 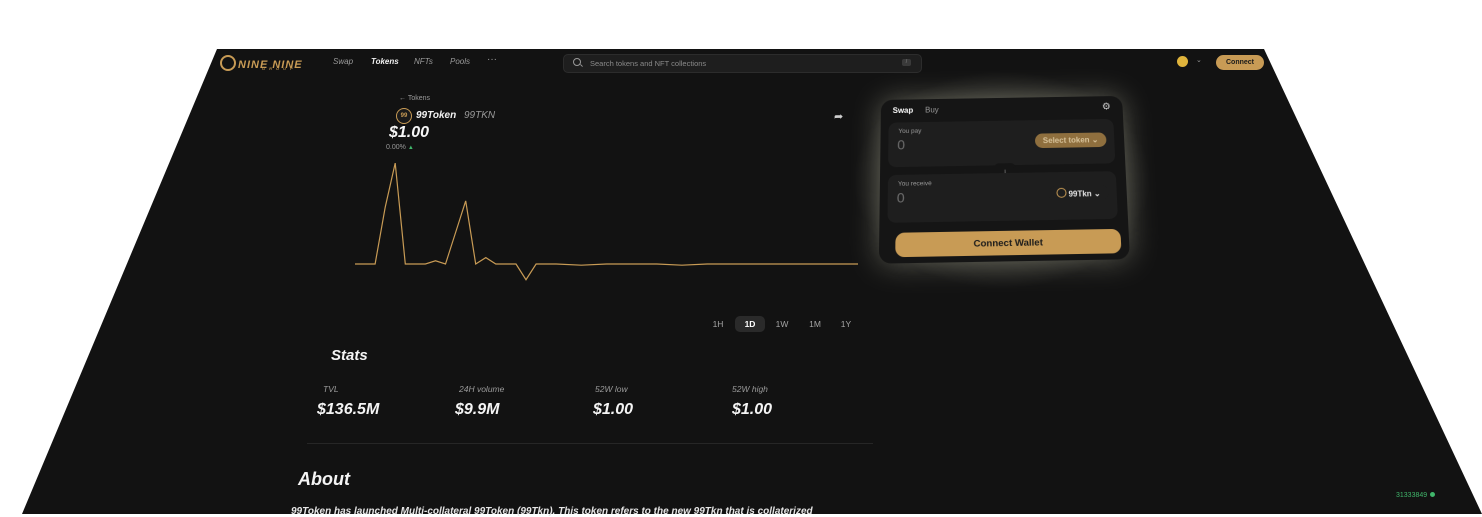 I want to click on nav-more-icon: ···, so click(x=492, y=59).